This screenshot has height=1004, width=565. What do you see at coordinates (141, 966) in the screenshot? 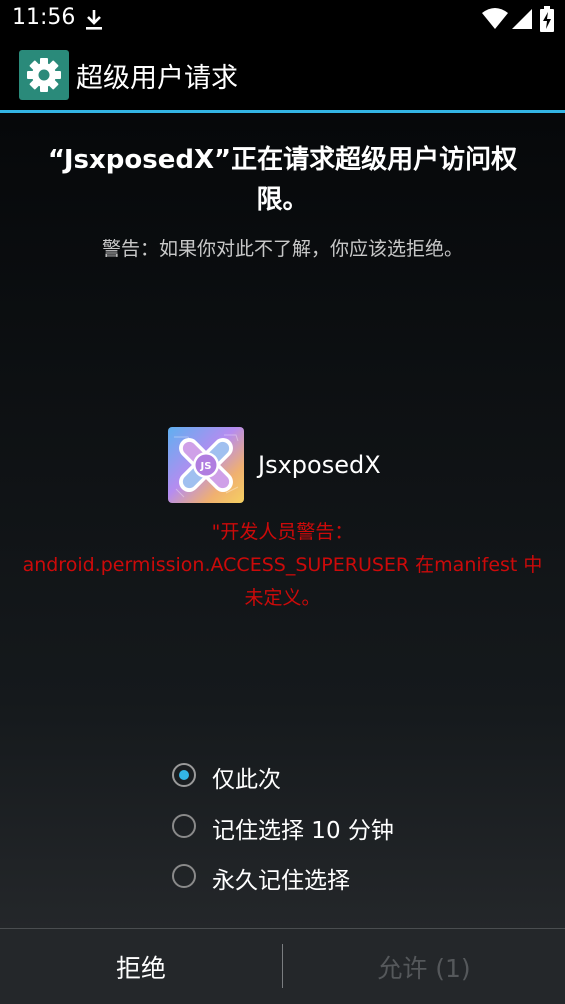
I see `deny-button: 拒绝` at bounding box center [141, 966].